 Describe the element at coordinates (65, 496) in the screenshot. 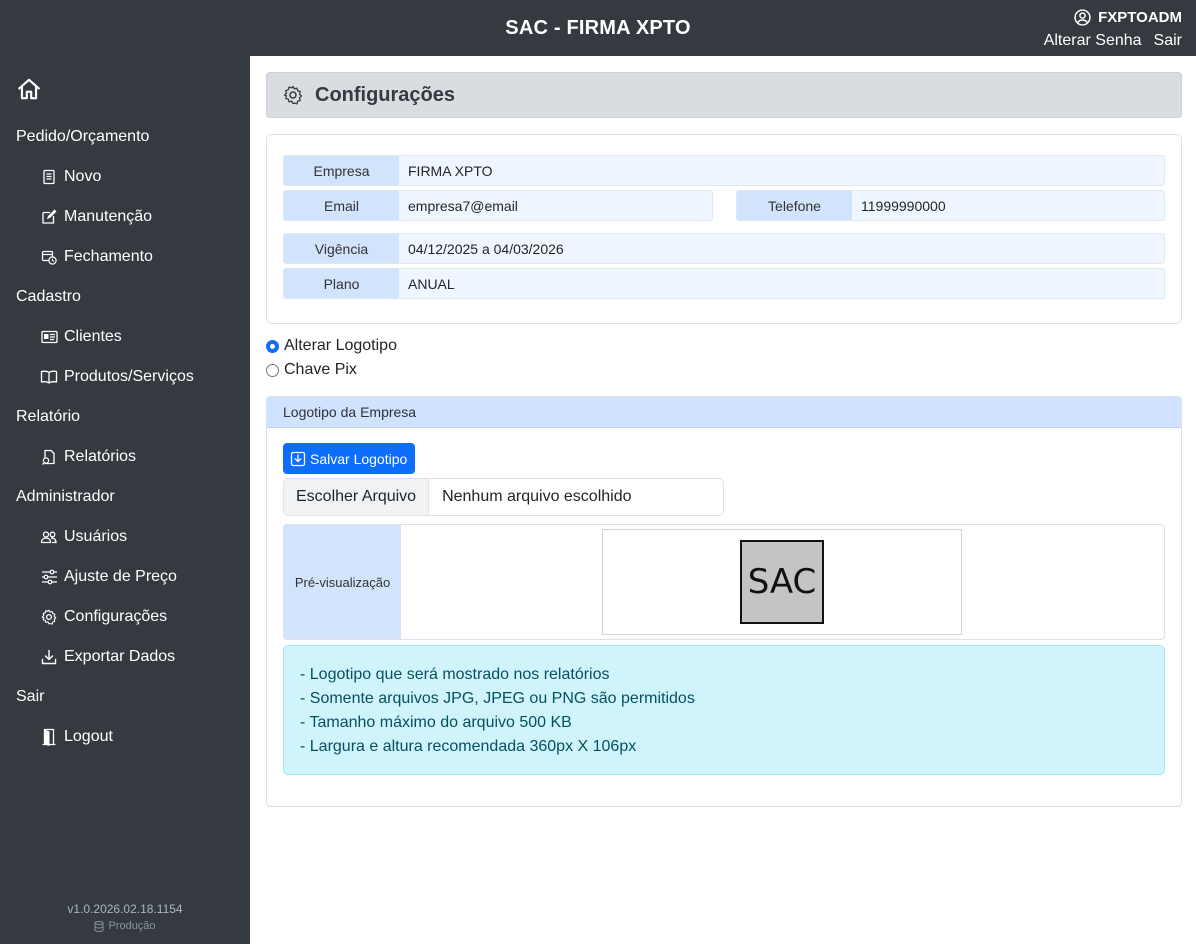

I see `sidebar-section-administrador: Administrador` at that location.